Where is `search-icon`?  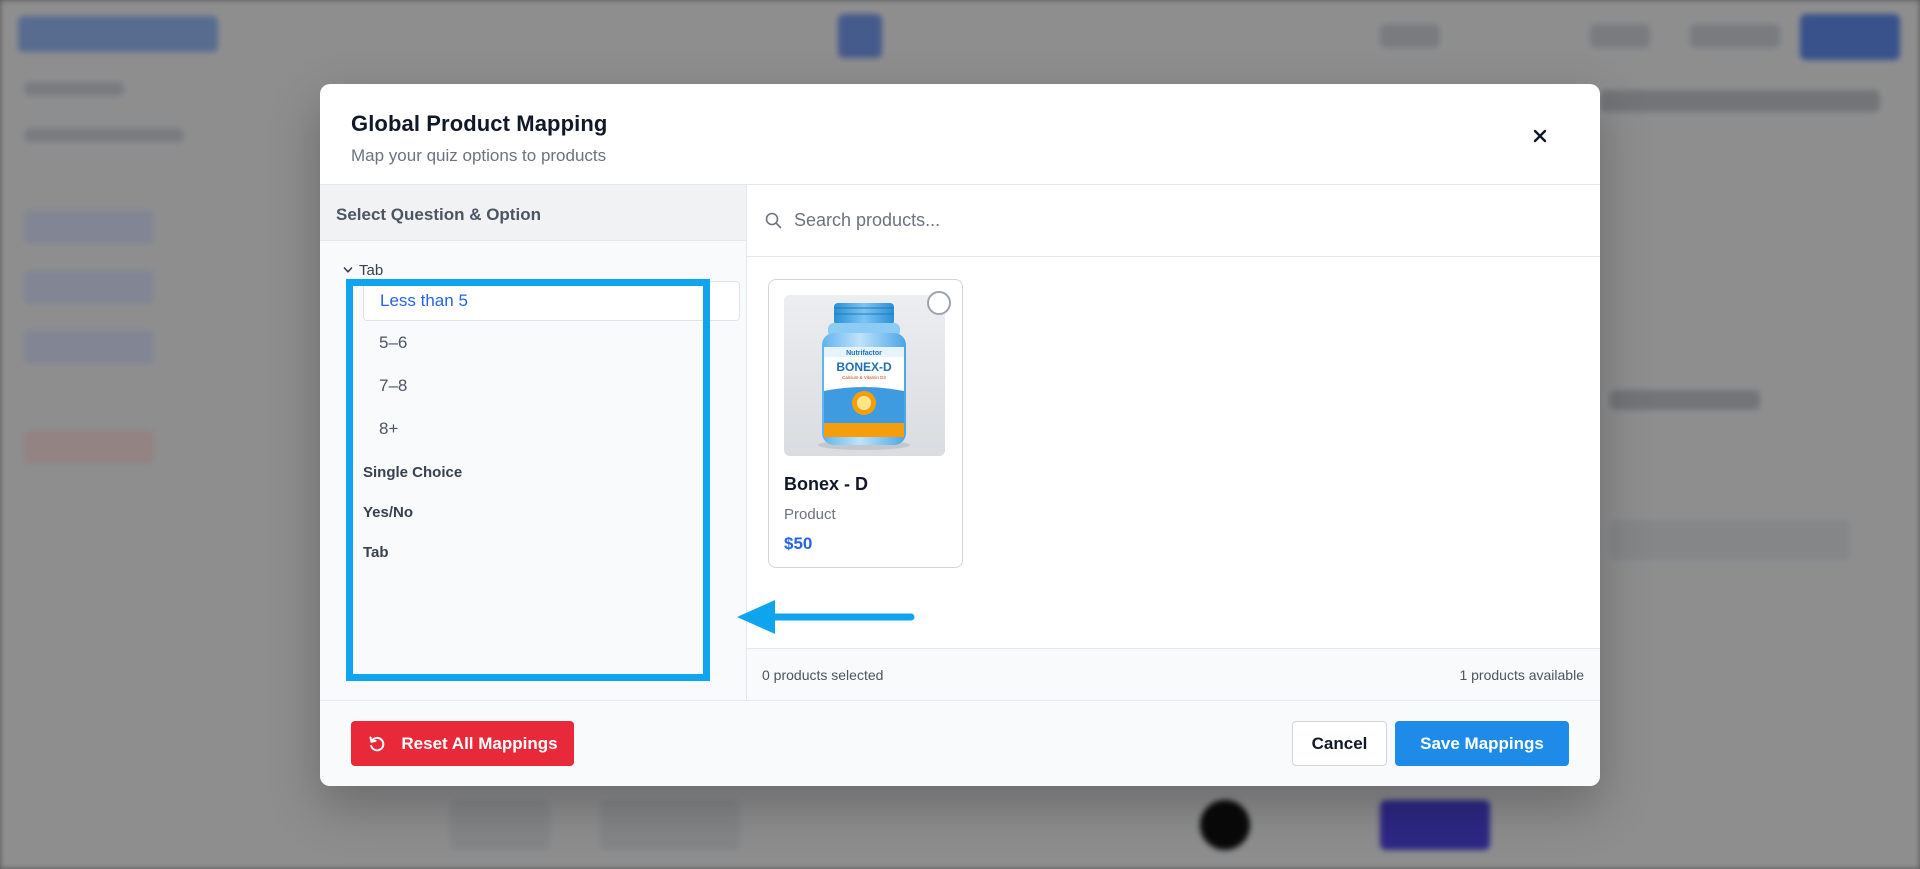 search-icon is located at coordinates (773, 220).